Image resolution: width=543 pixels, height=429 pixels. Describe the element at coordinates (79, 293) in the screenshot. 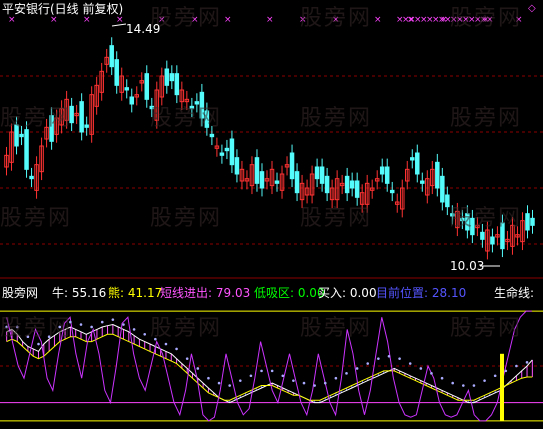

I see `indicator-bull: 牛: 55.16` at that location.